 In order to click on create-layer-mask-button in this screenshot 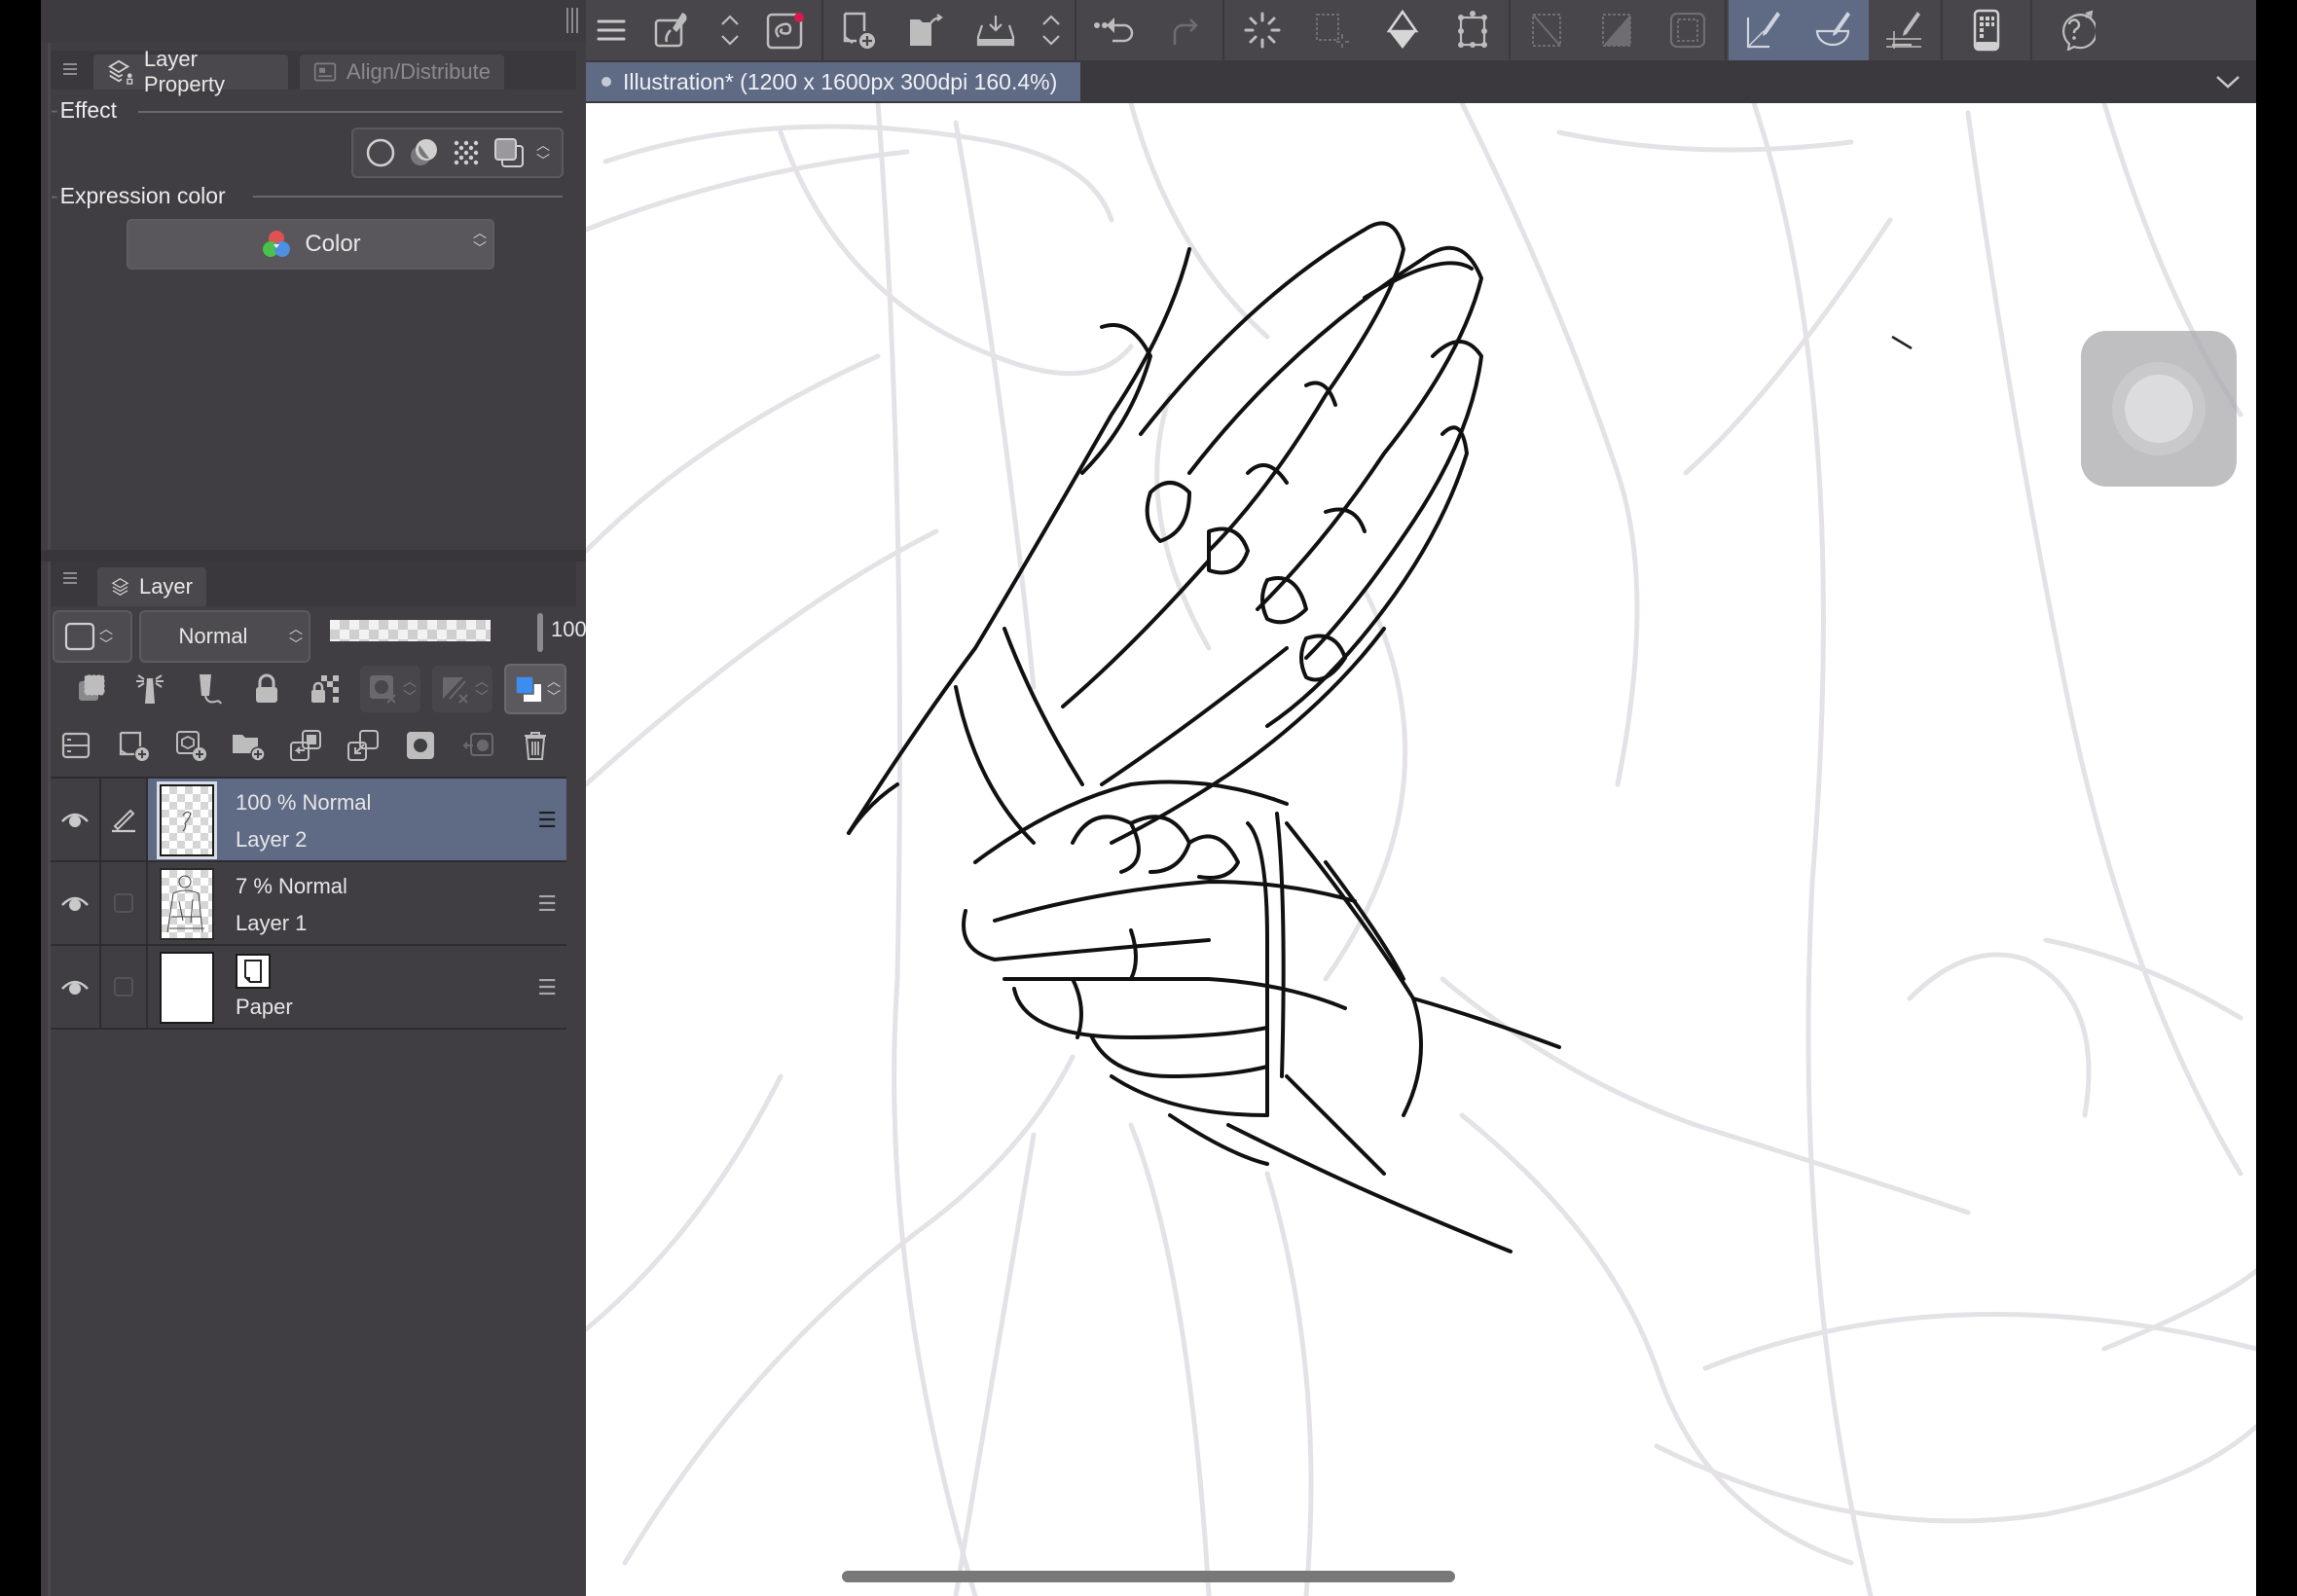, I will do `click(420, 745)`.